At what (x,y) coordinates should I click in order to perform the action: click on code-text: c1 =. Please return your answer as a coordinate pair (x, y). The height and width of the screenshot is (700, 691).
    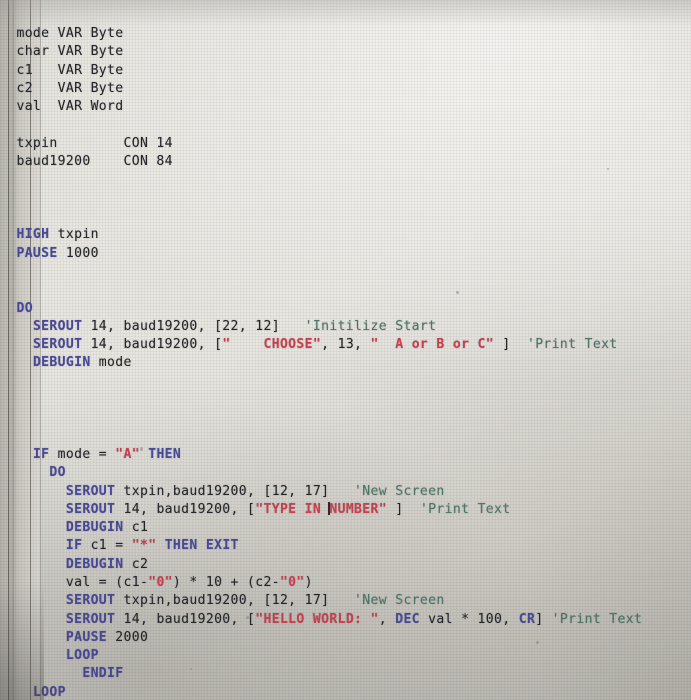
    Looking at the image, I should click on (107, 546).